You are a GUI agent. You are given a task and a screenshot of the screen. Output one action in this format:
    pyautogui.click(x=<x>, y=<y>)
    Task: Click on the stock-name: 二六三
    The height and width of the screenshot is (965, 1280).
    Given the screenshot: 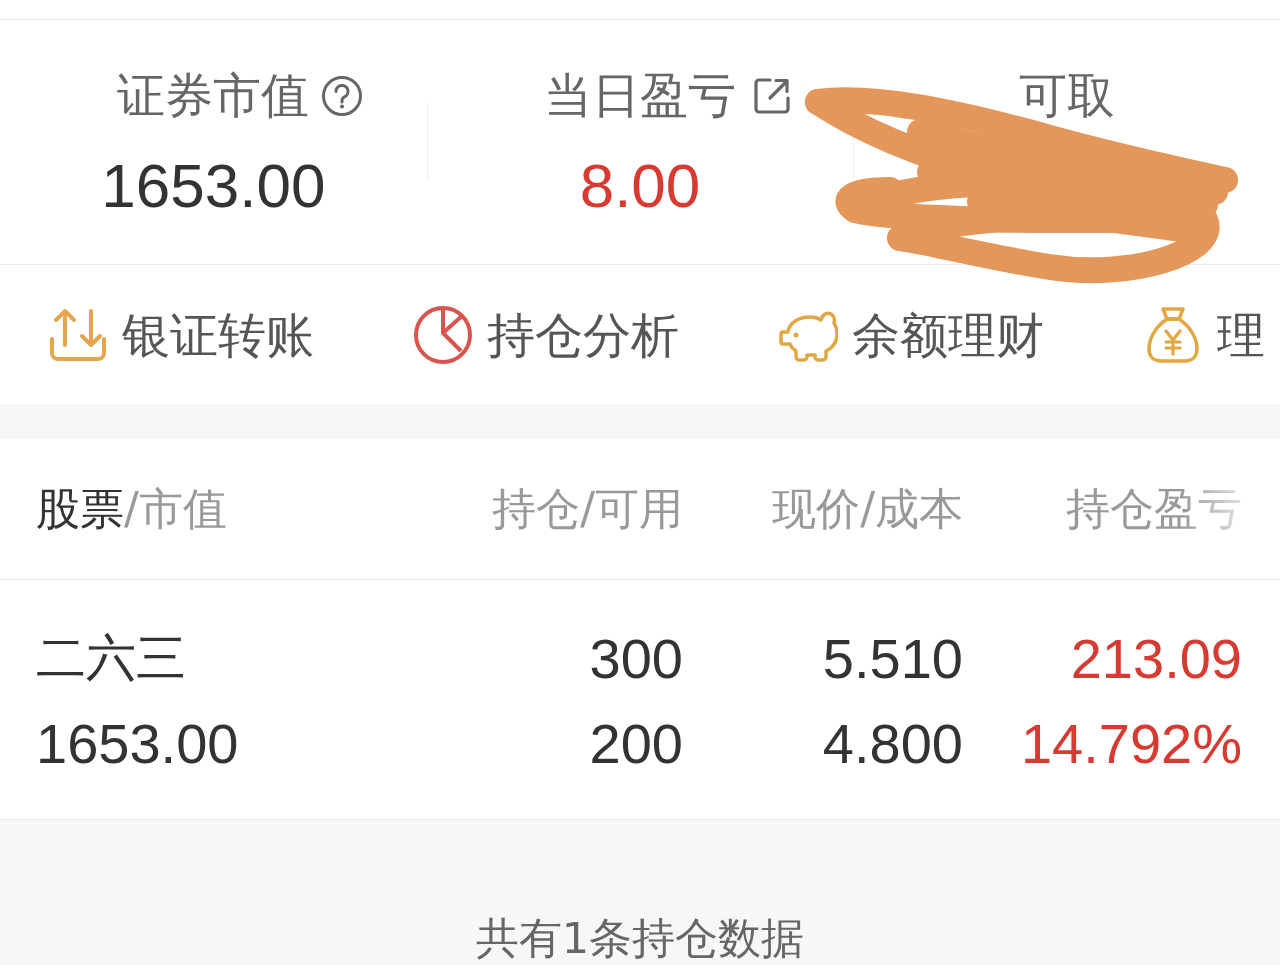 What is the action you would take?
    pyautogui.click(x=111, y=658)
    